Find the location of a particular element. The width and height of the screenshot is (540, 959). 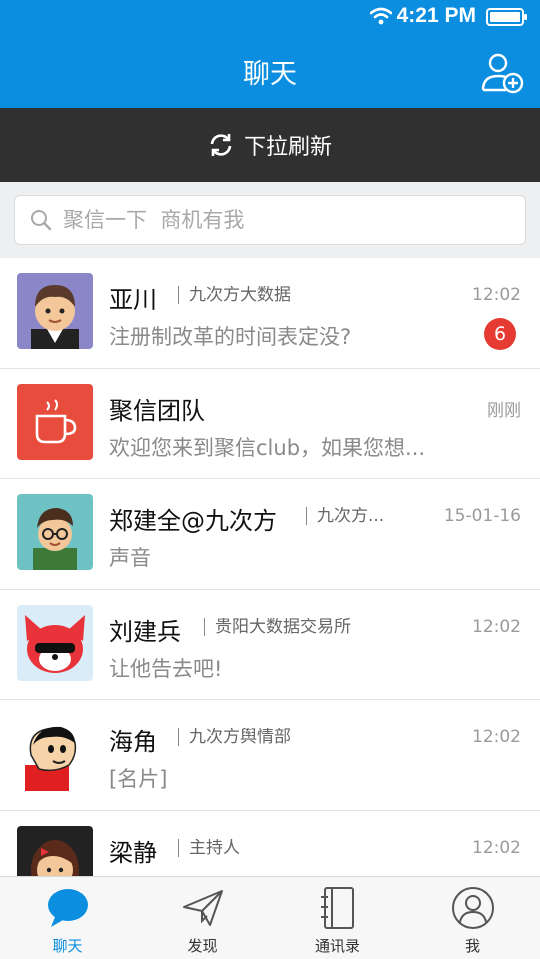

tab-chat: 聊天 is located at coordinates (67, 918).